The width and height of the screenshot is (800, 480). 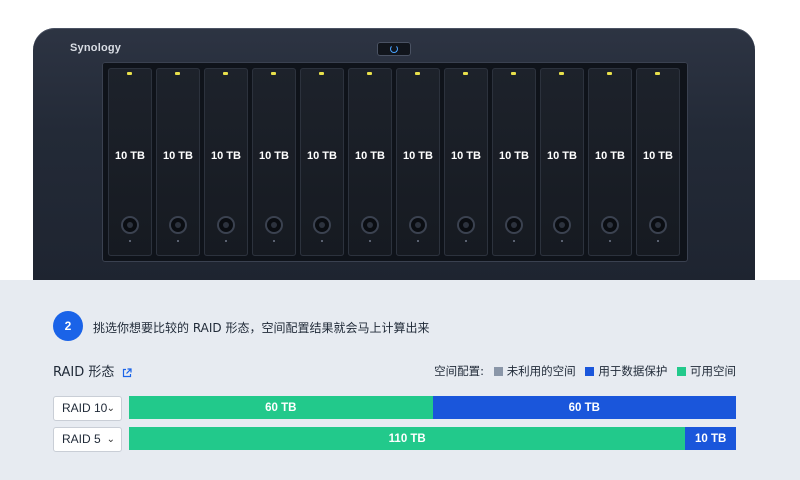 I want to click on external-link-icon, so click(x=127, y=372).